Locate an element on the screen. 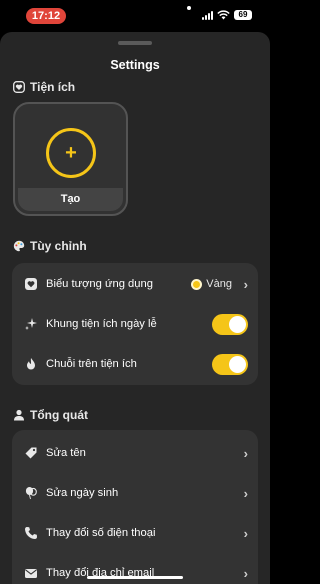 The image size is (320, 584). person-icon is located at coordinates (19, 415).